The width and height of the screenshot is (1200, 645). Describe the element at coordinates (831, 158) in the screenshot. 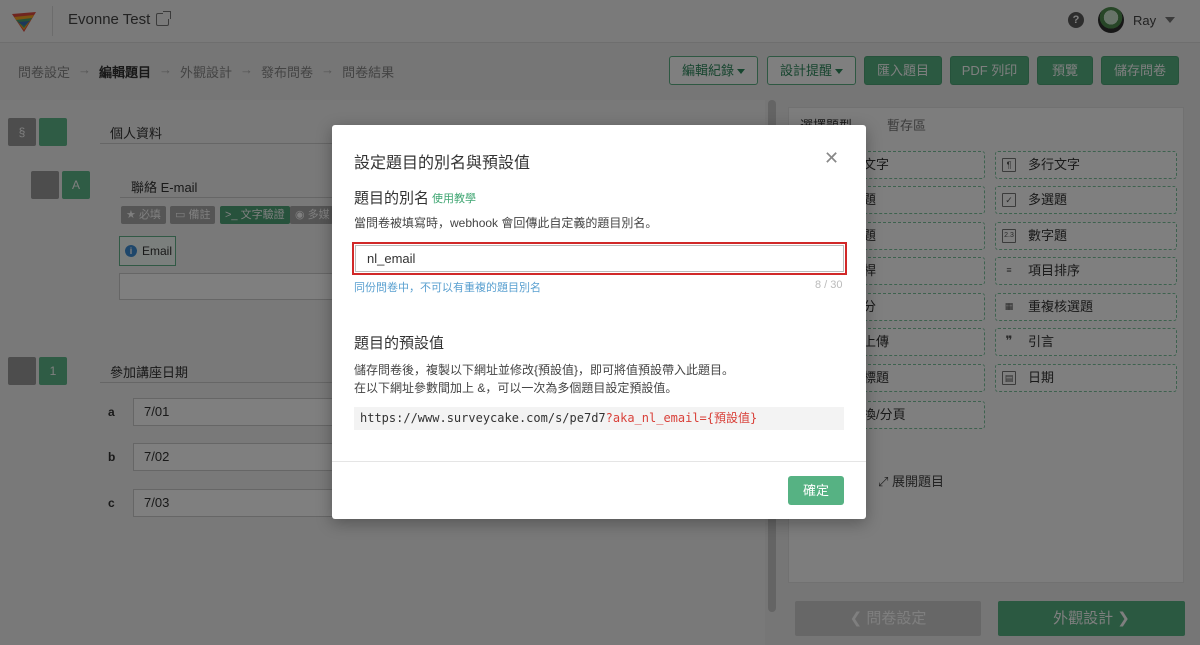

I see `close-icon: ✕` at that location.